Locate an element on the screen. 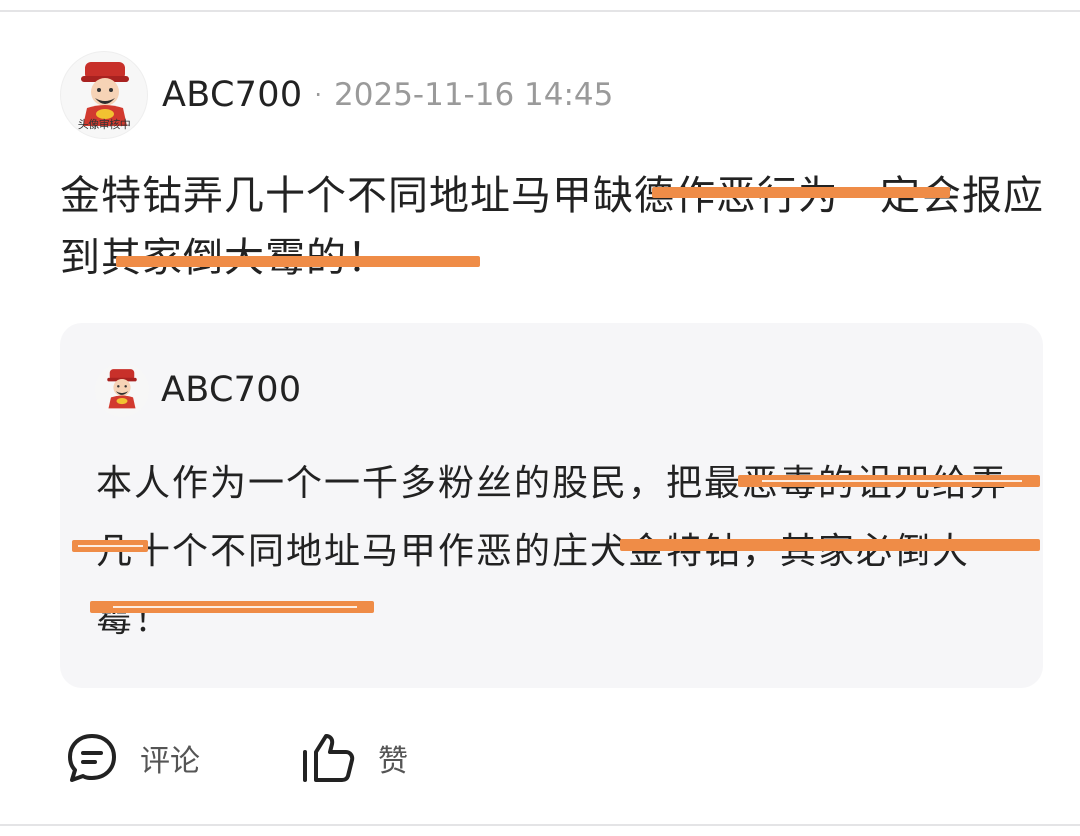 This screenshot has width=1080, height=836. quoted-author-avatar is located at coordinates (122, 390).